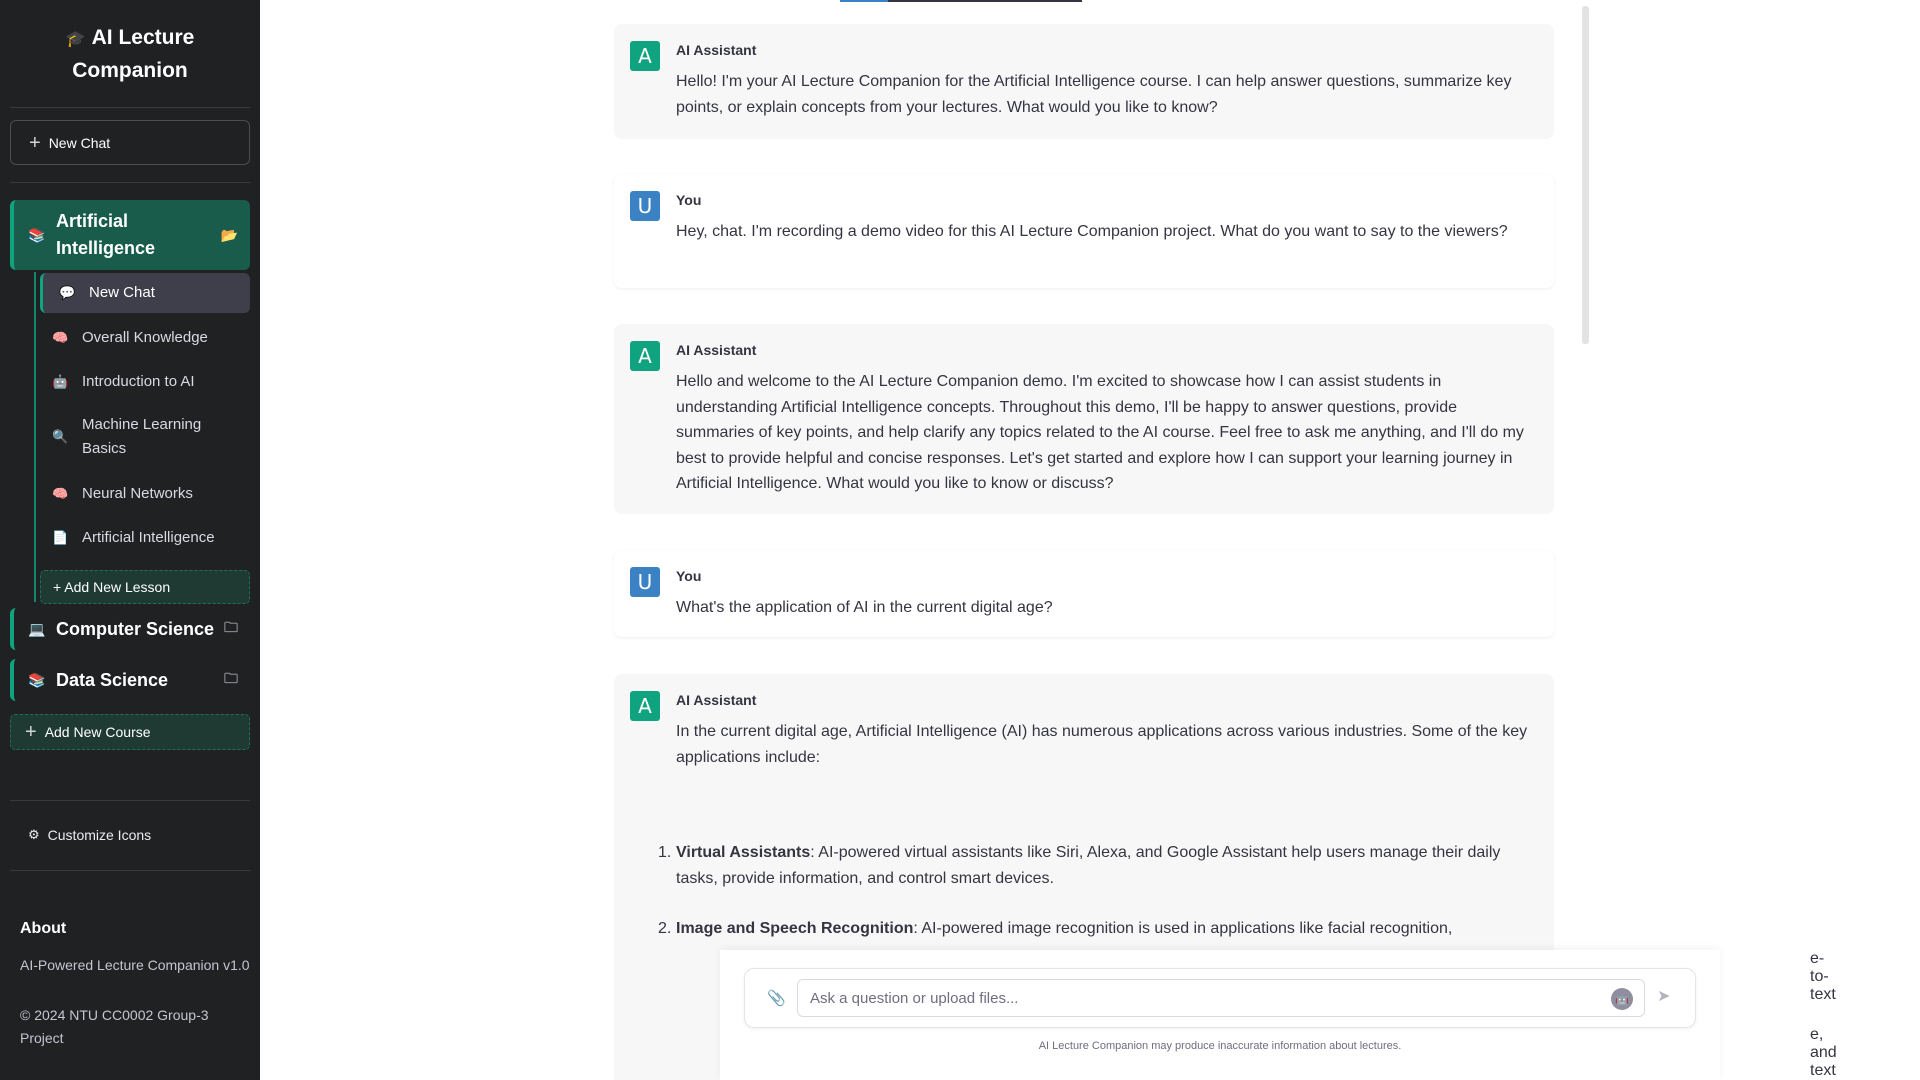 This screenshot has height=1080, width=1920. What do you see at coordinates (112, 679) in the screenshot?
I see `course-label: Data Science` at bounding box center [112, 679].